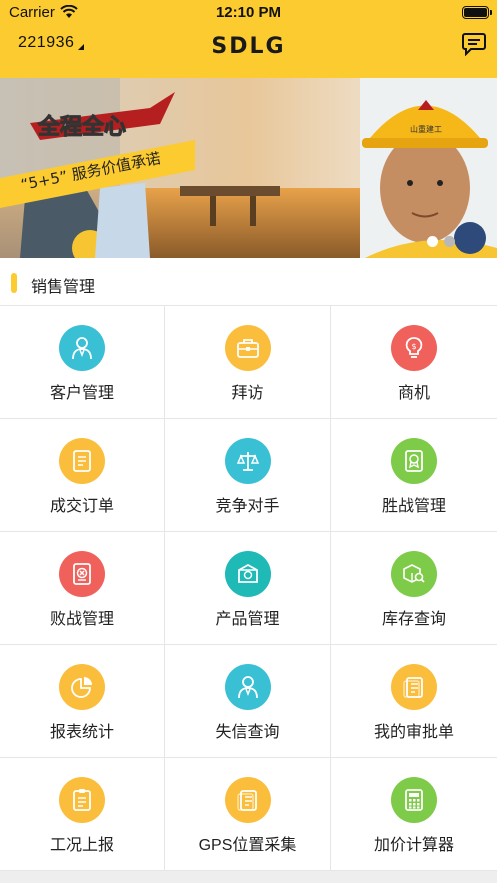  I want to click on menu-item-label: 产品管理, so click(247, 619).